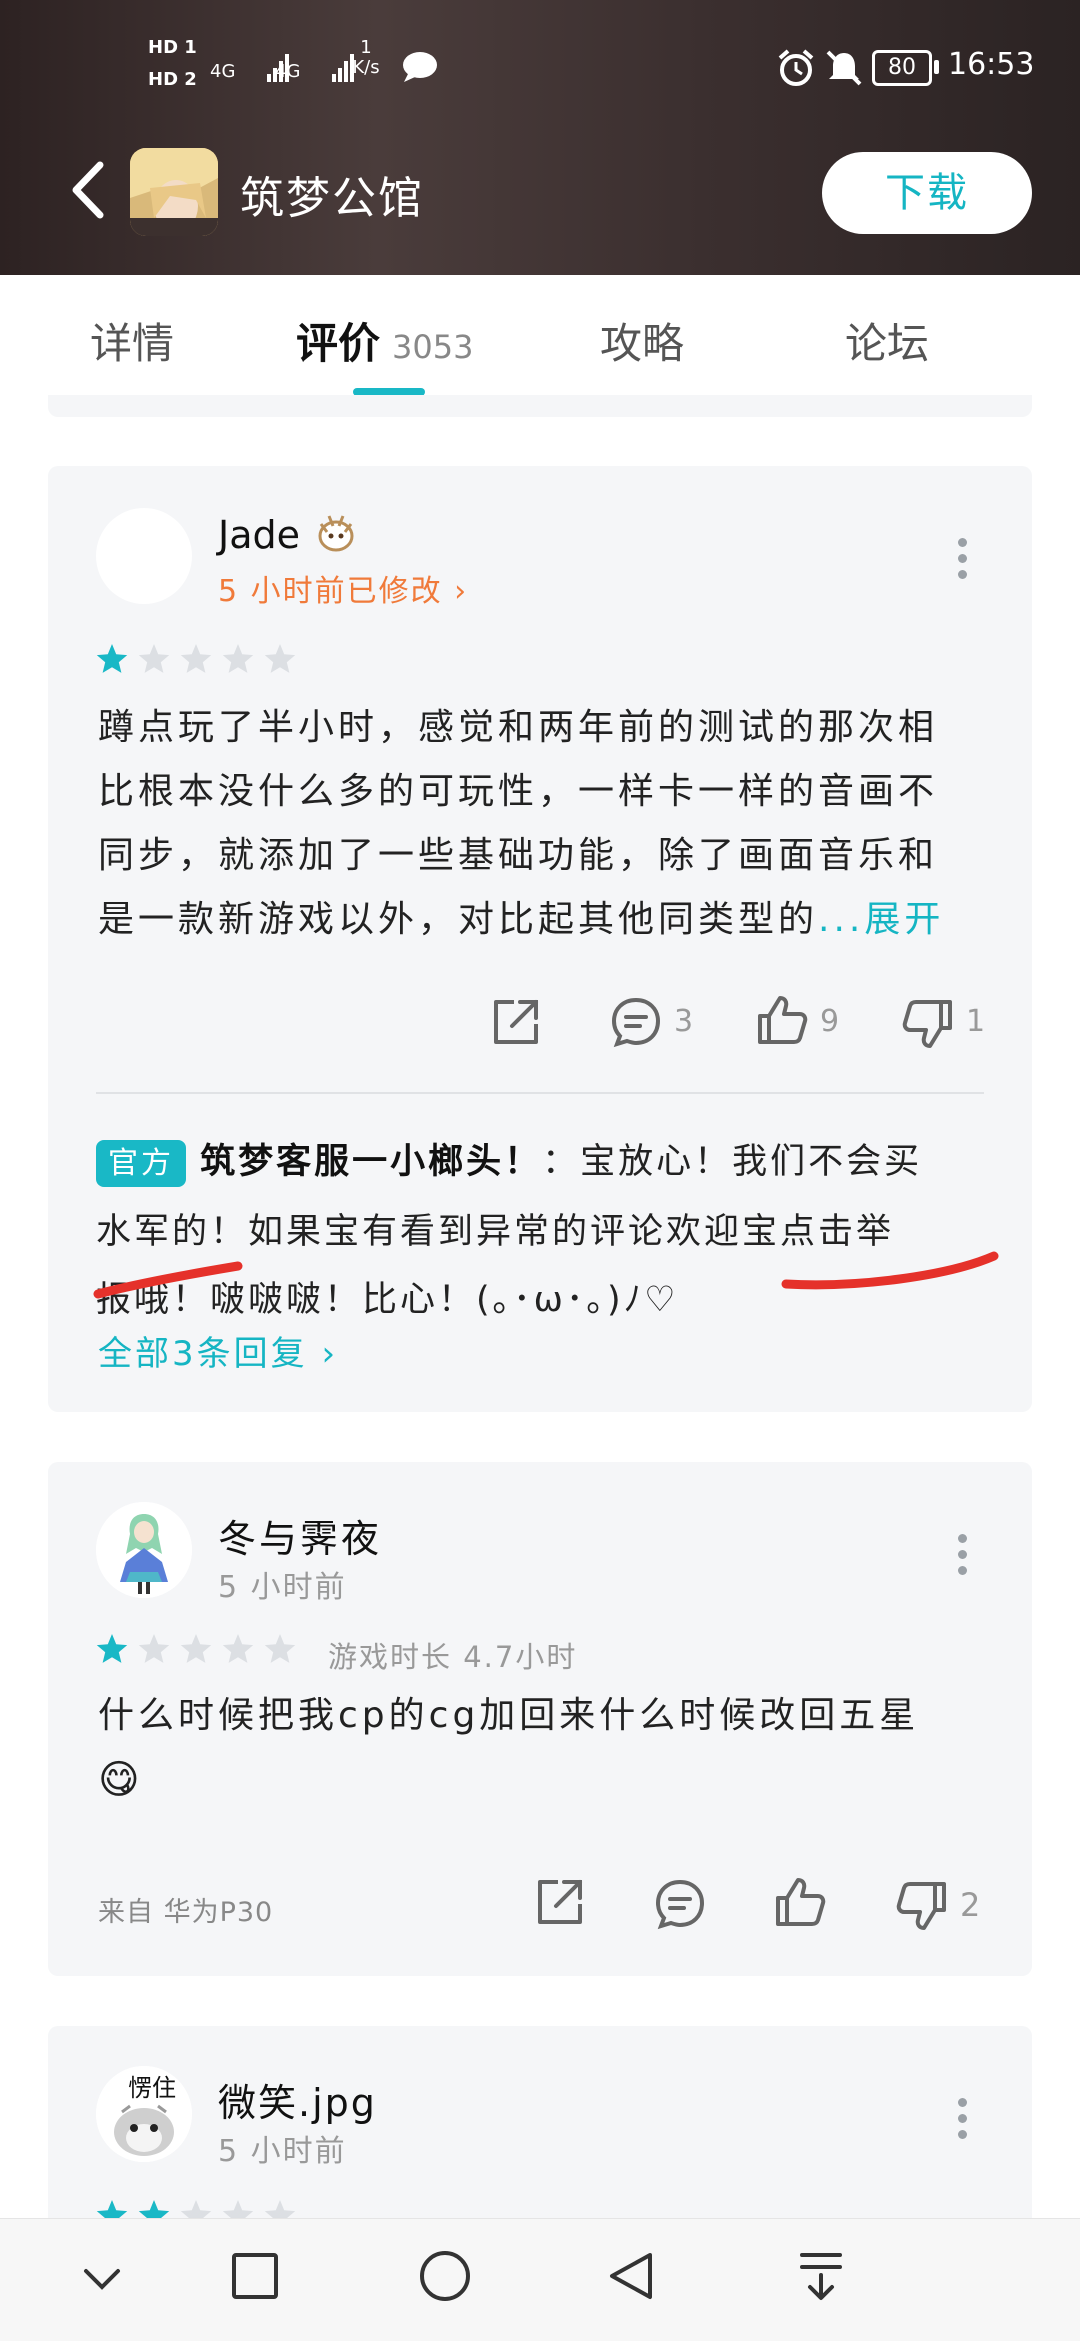 Image resolution: width=1080 pixels, height=2341 pixels. I want to click on tab-forum: 论坛, so click(887, 340).